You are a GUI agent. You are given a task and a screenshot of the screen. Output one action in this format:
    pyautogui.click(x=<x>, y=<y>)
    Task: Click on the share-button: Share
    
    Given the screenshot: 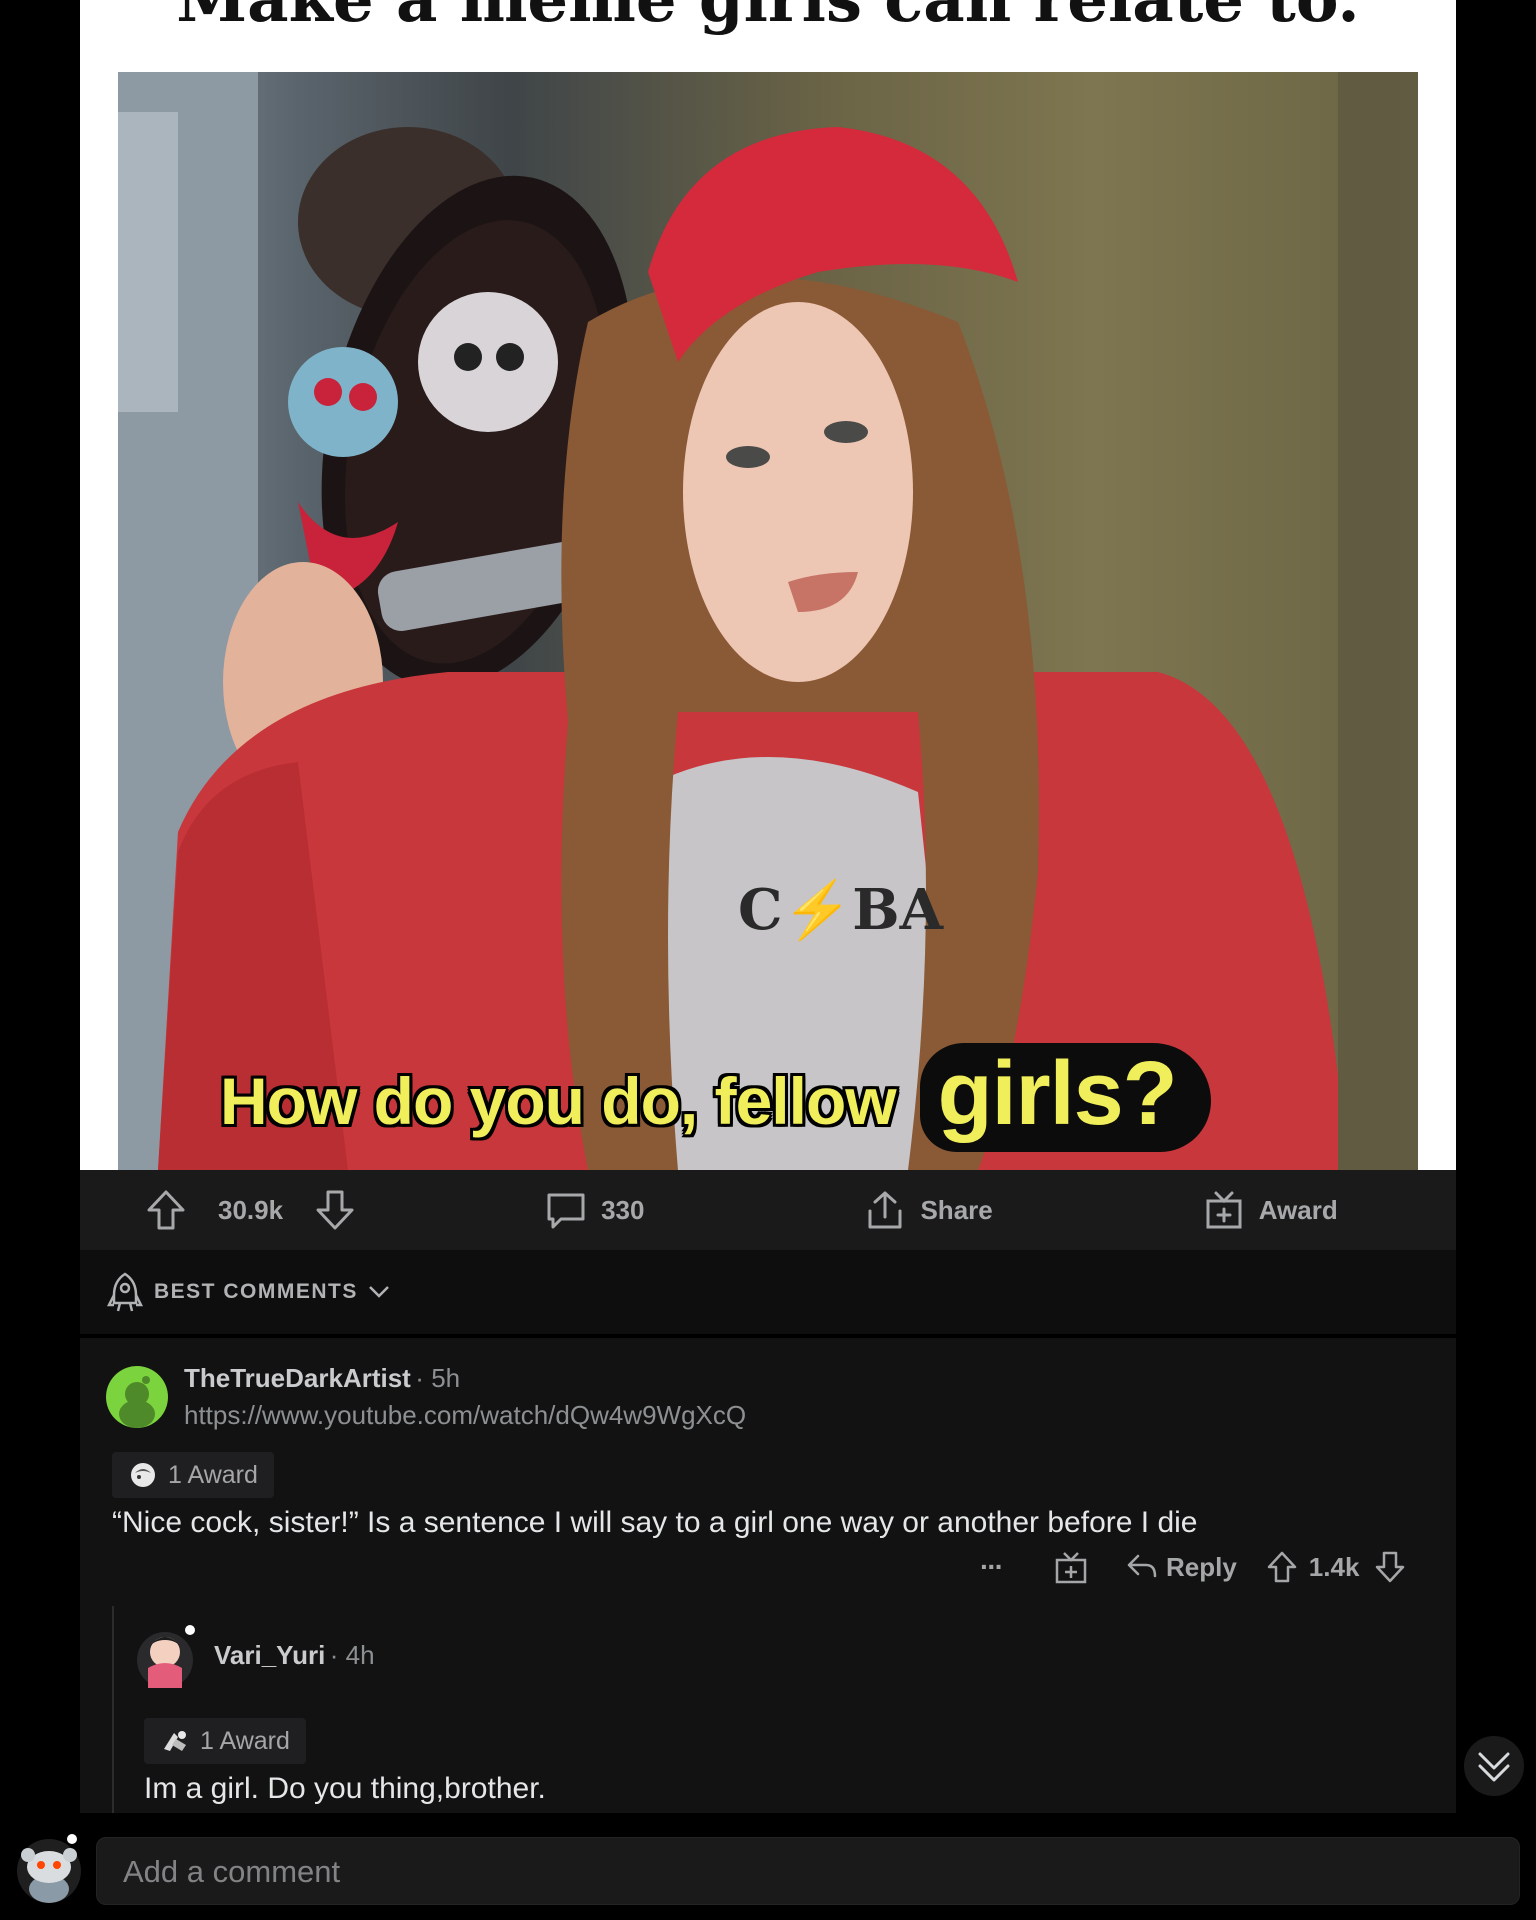 What is the action you would take?
    pyautogui.click(x=928, y=1210)
    